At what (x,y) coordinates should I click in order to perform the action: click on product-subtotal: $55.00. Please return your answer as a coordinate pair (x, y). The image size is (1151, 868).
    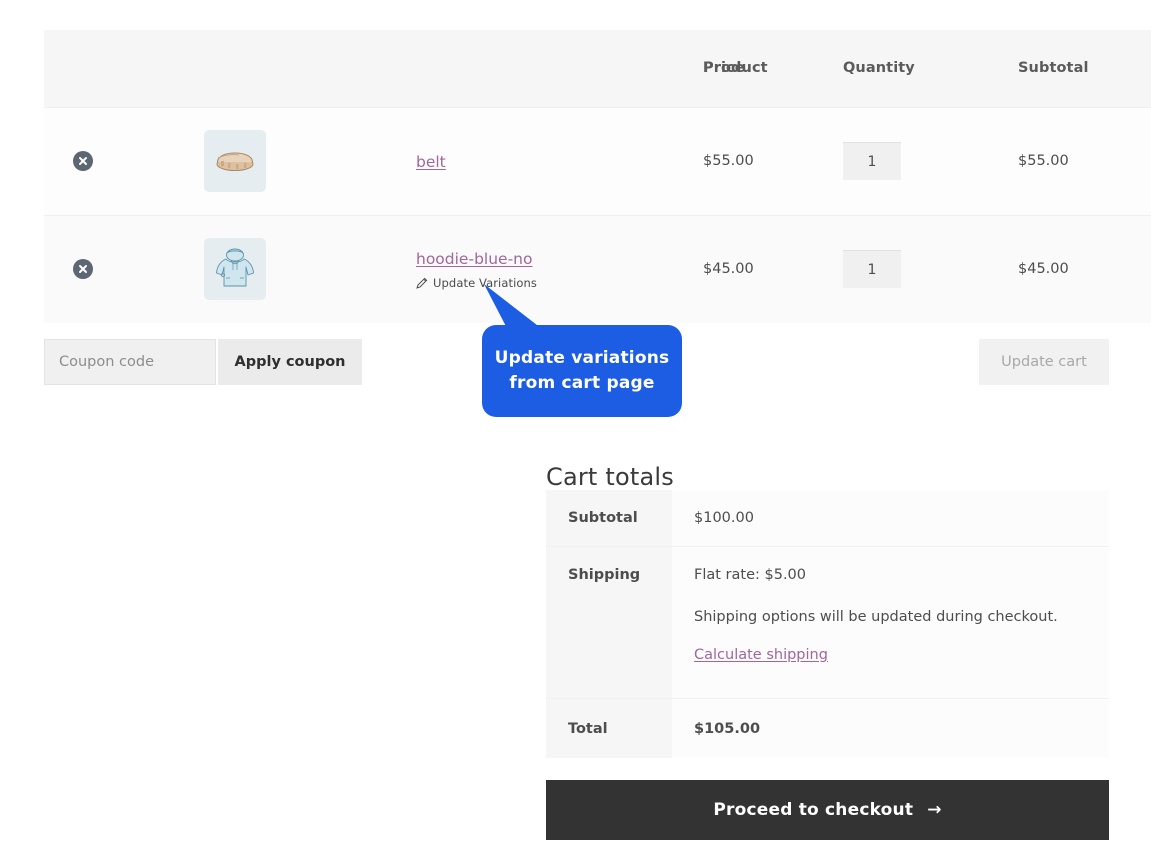
    Looking at the image, I should click on (1084, 160).